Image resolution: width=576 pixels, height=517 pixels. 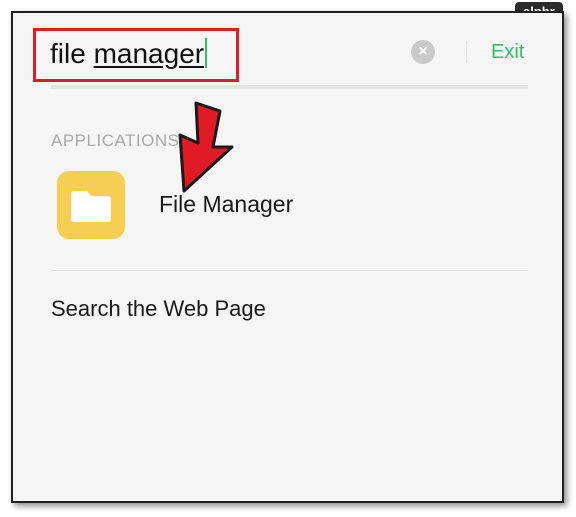 What do you see at coordinates (68, 53) in the screenshot?
I see `search-query-word-1: file` at bounding box center [68, 53].